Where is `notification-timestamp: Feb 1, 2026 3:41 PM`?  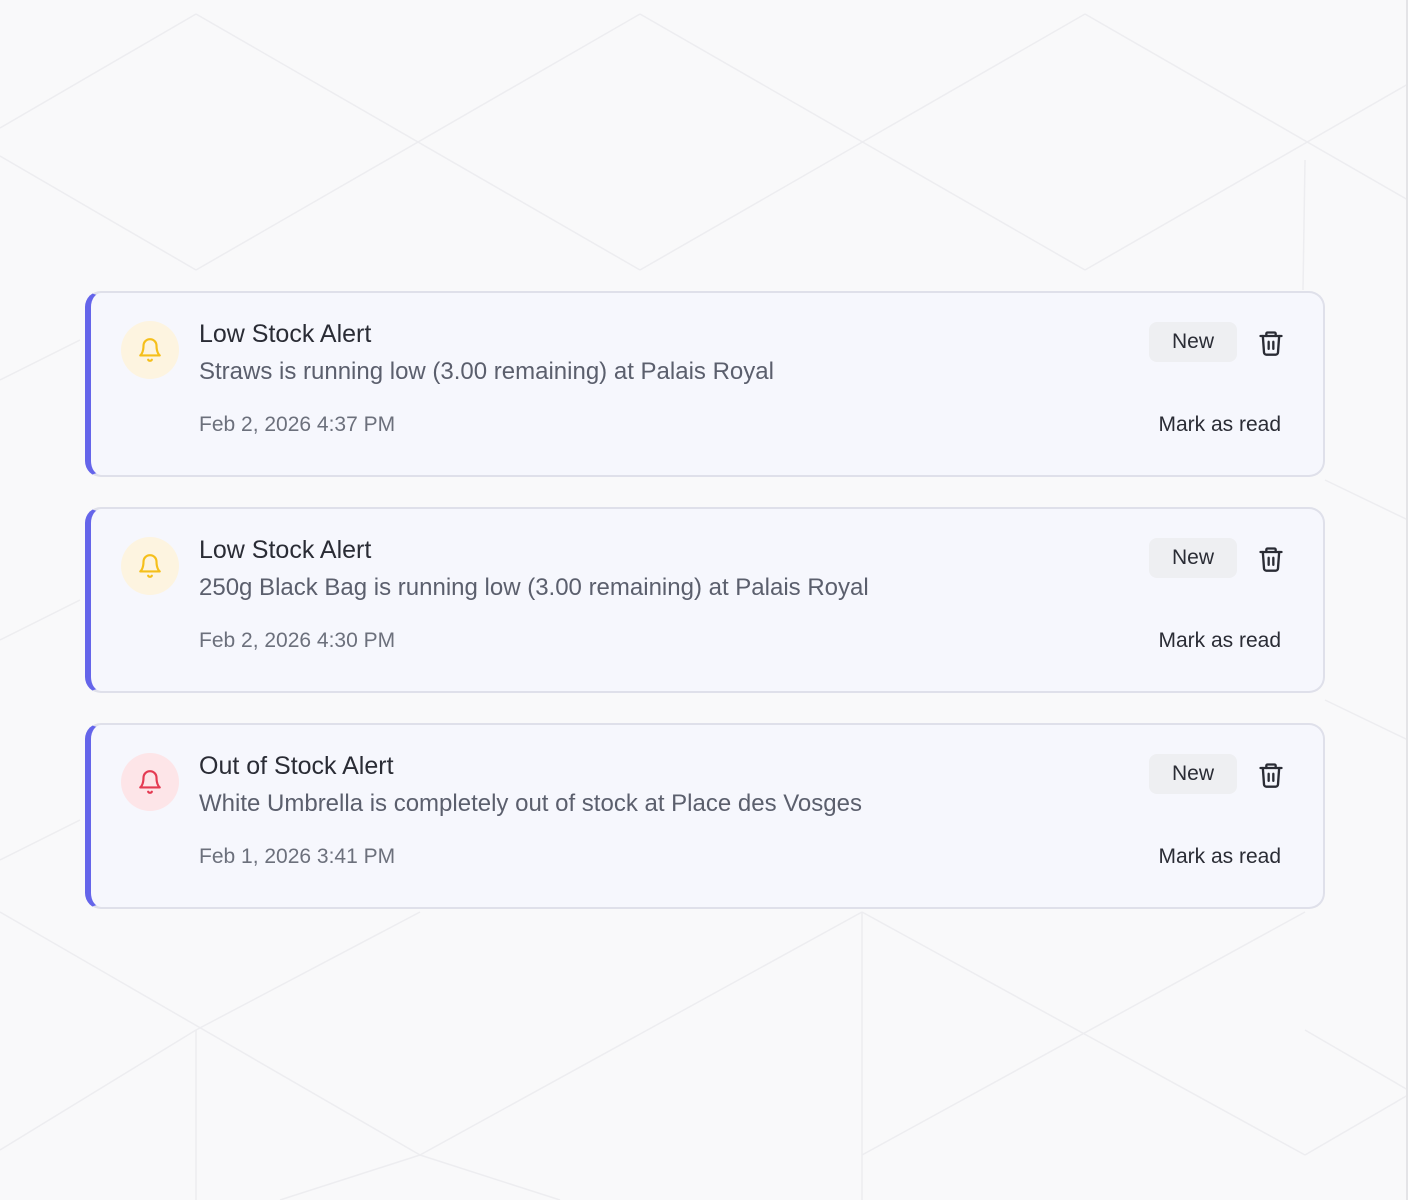
notification-timestamp: Feb 1, 2026 3:41 PM is located at coordinates (297, 856).